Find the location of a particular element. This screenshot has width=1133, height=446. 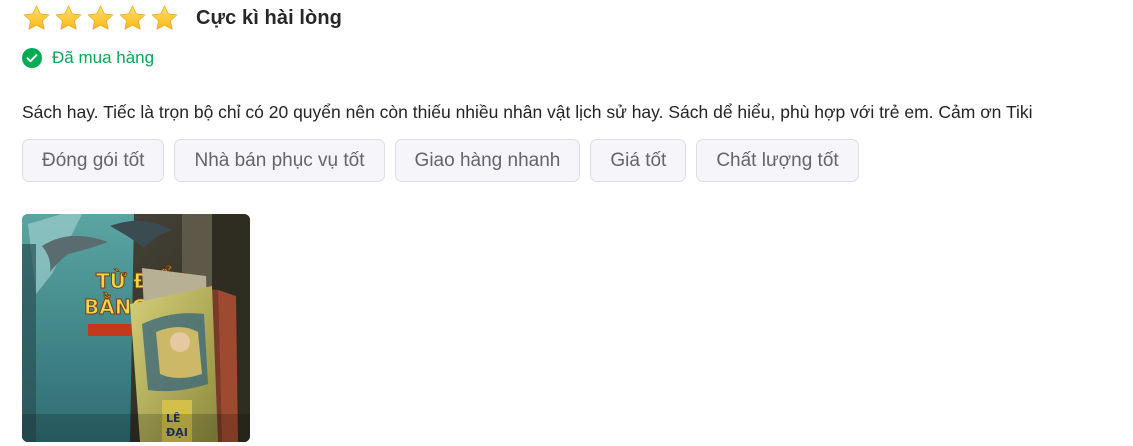

purchased-badge: Đã mua hàng is located at coordinates (88, 58).